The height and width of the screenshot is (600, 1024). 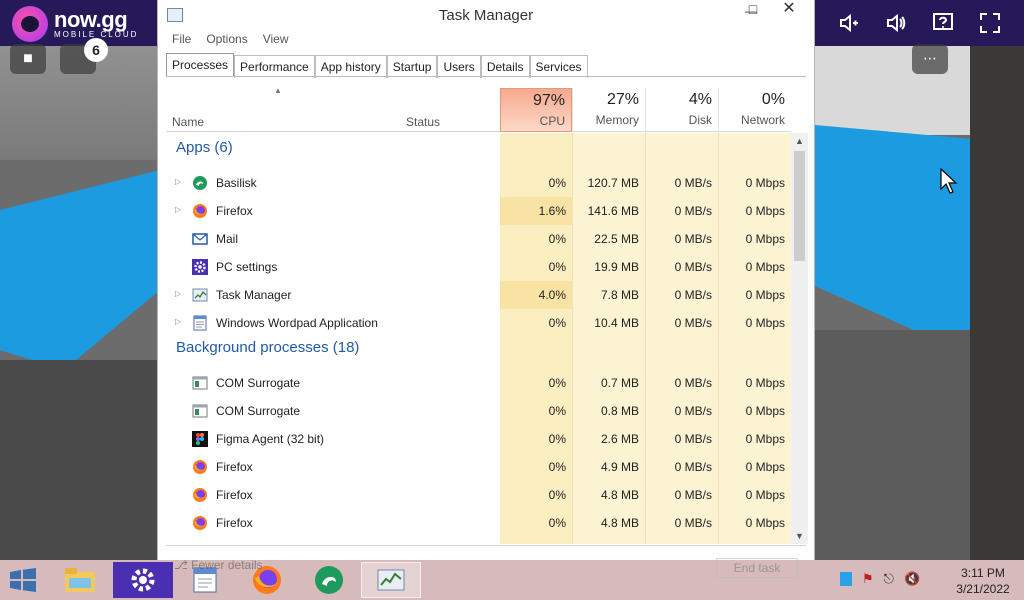 I want to click on window-title: Task Manager, so click(x=486, y=15).